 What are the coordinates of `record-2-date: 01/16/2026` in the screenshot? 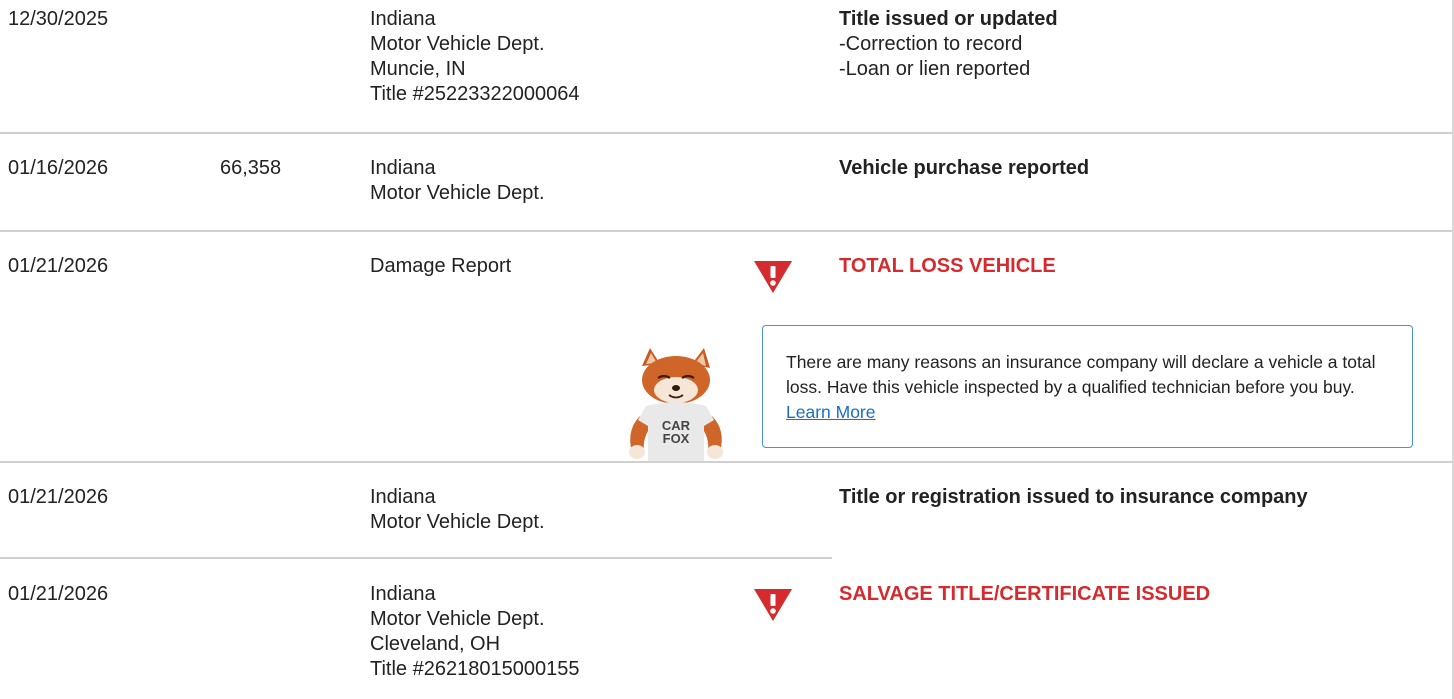 It's located at (58, 168).